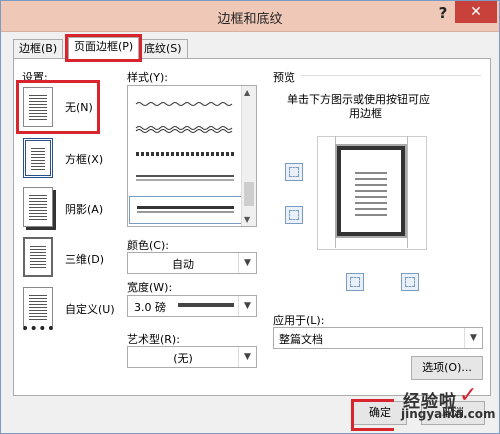 The image size is (500, 434). I want to click on color-dropdown: 自动 ▼, so click(192, 263).